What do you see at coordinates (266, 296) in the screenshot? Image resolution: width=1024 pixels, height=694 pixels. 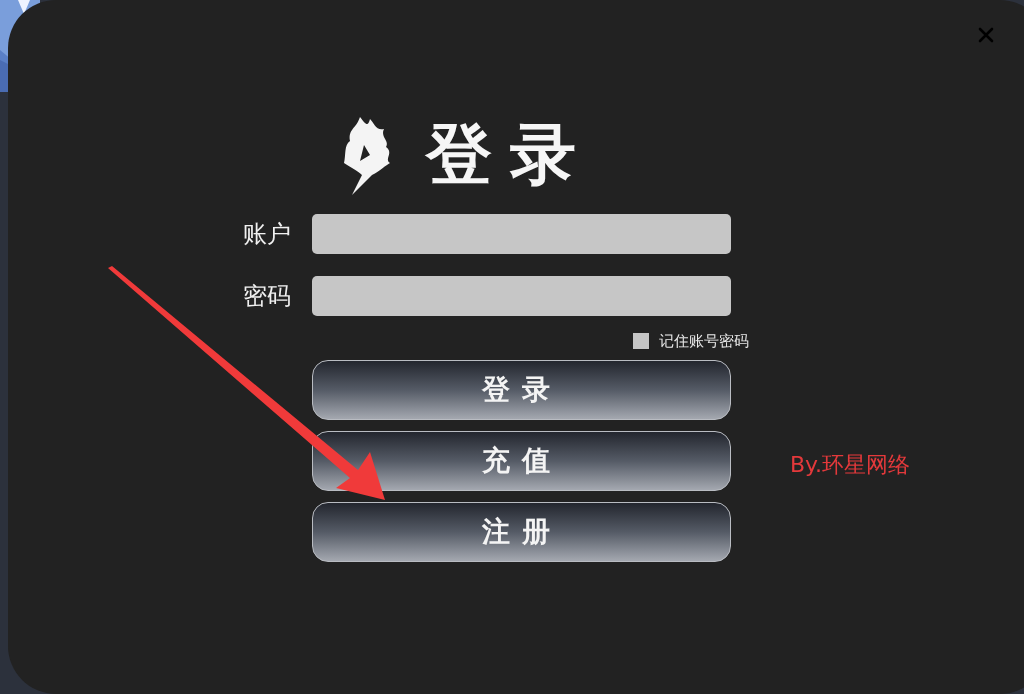 I see `field-label: 密码` at bounding box center [266, 296].